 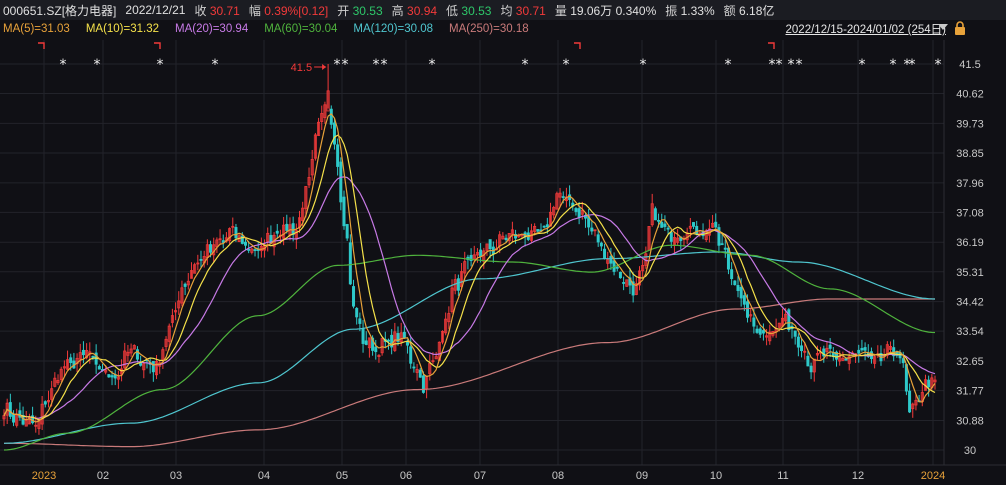 I want to click on y-tick-label: 41.5, so click(x=969, y=65).